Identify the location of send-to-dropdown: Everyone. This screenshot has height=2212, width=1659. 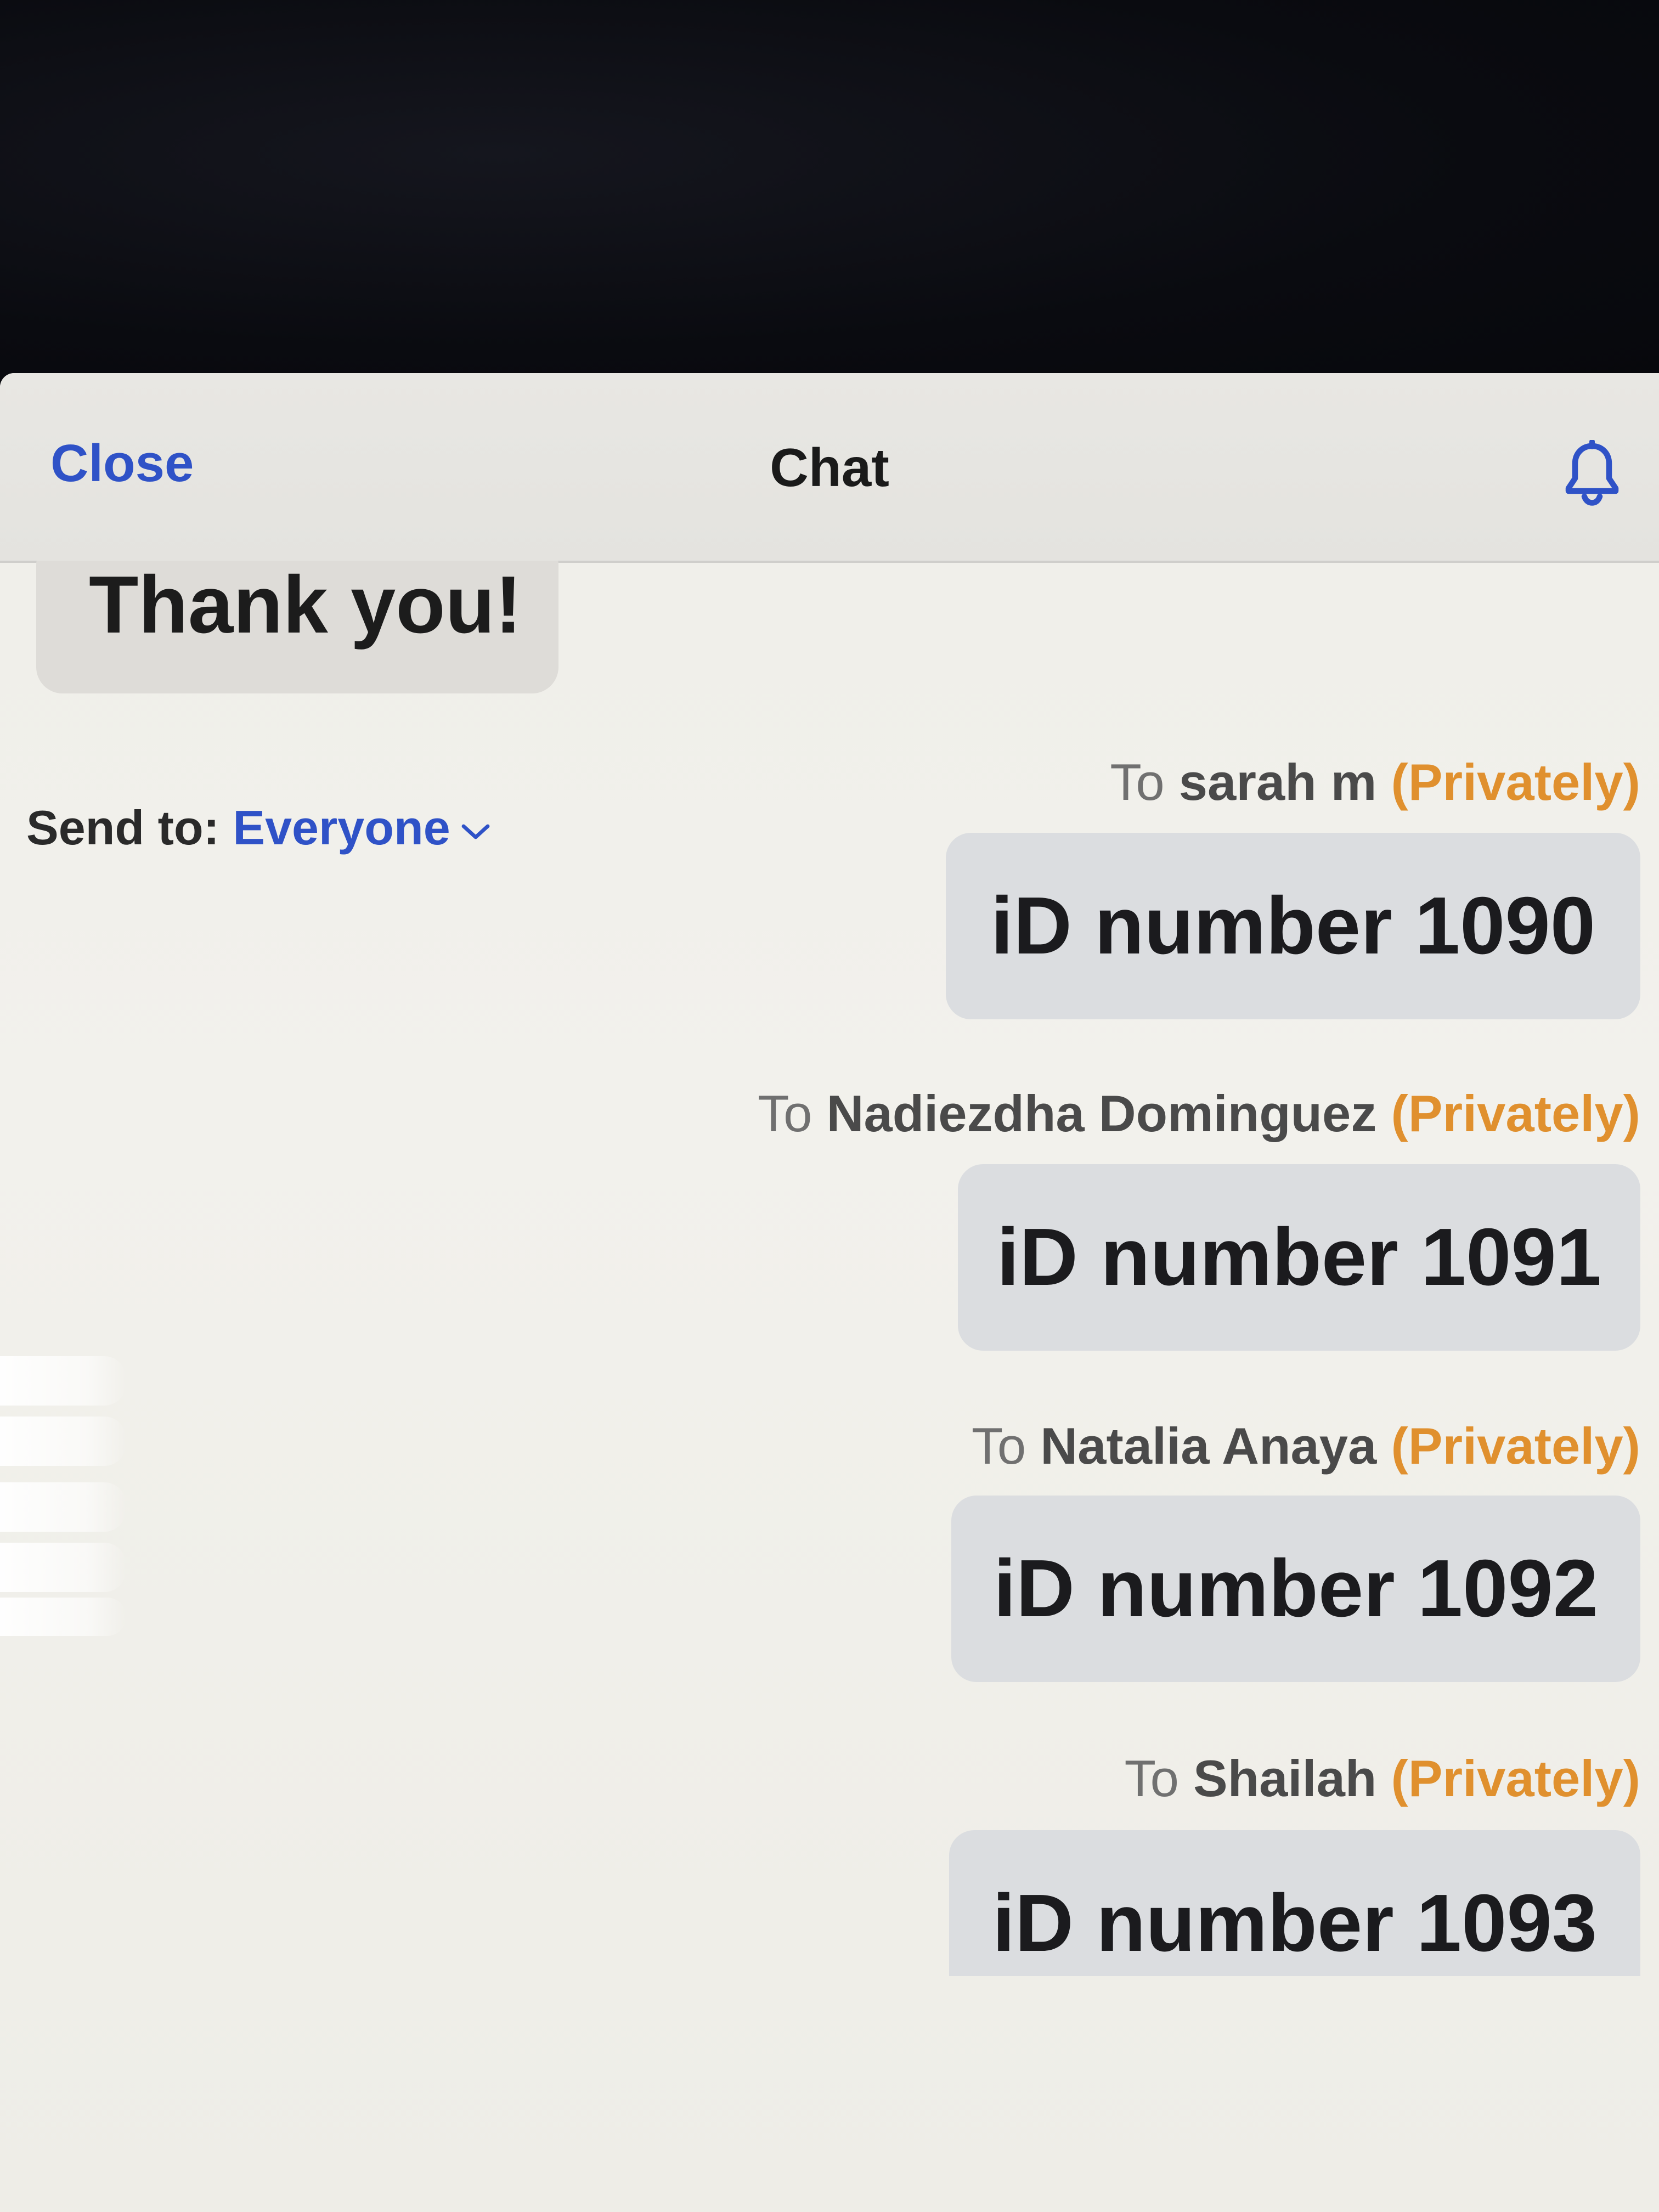
(362, 828).